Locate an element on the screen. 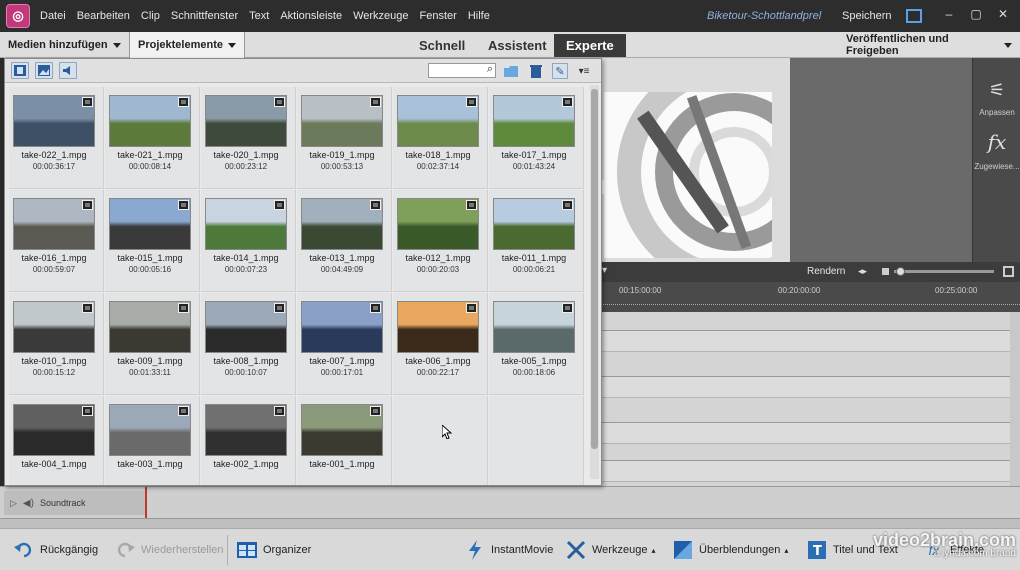  menu-hilfe: Hilfe is located at coordinates (479, 16).